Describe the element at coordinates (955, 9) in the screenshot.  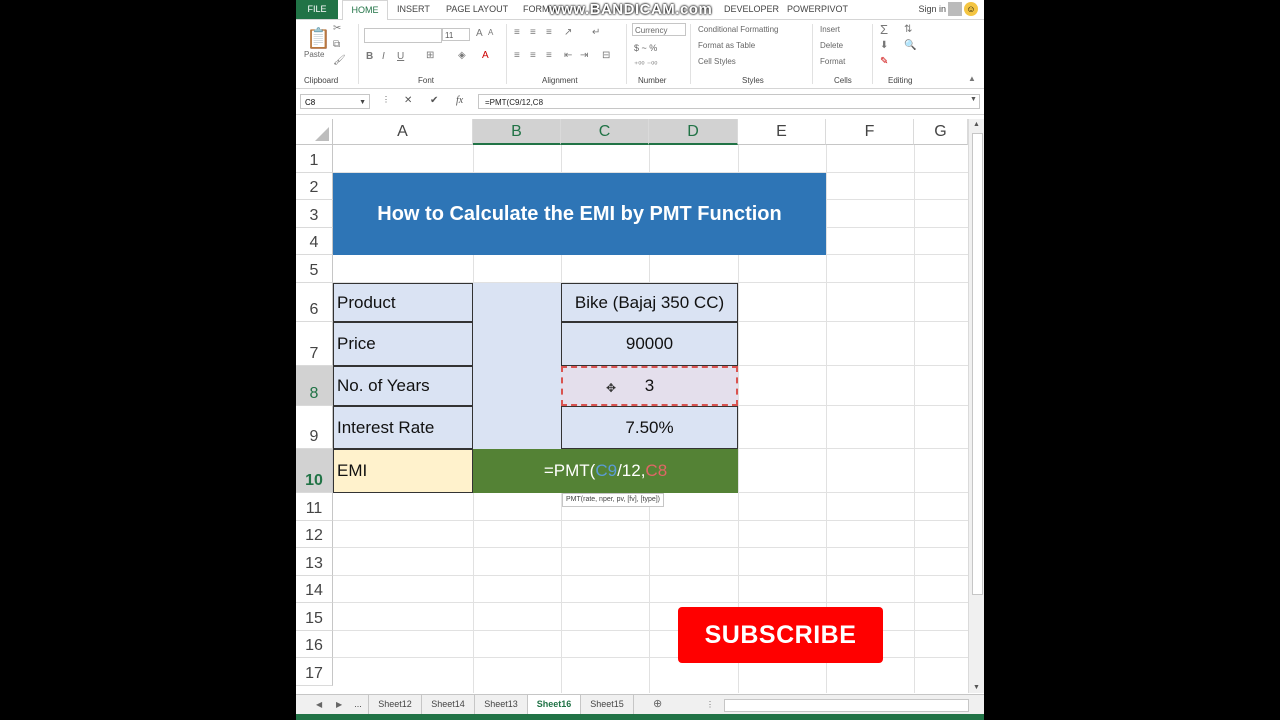
I see `user-avatar-icon` at that location.